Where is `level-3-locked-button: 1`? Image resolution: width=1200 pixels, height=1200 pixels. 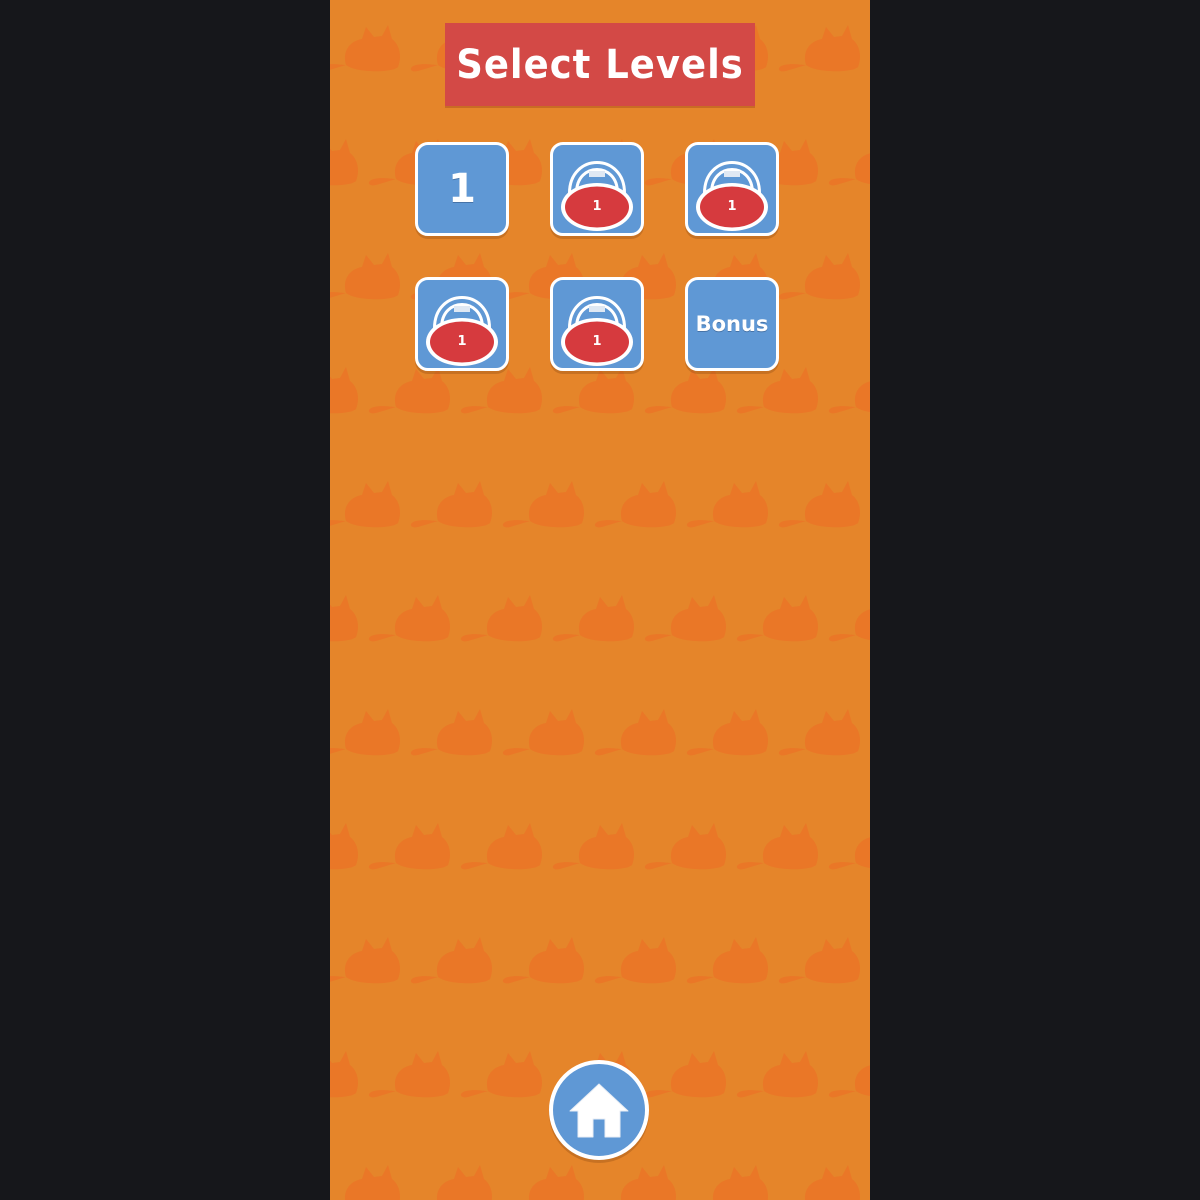 level-3-locked-button: 1 is located at coordinates (732, 189).